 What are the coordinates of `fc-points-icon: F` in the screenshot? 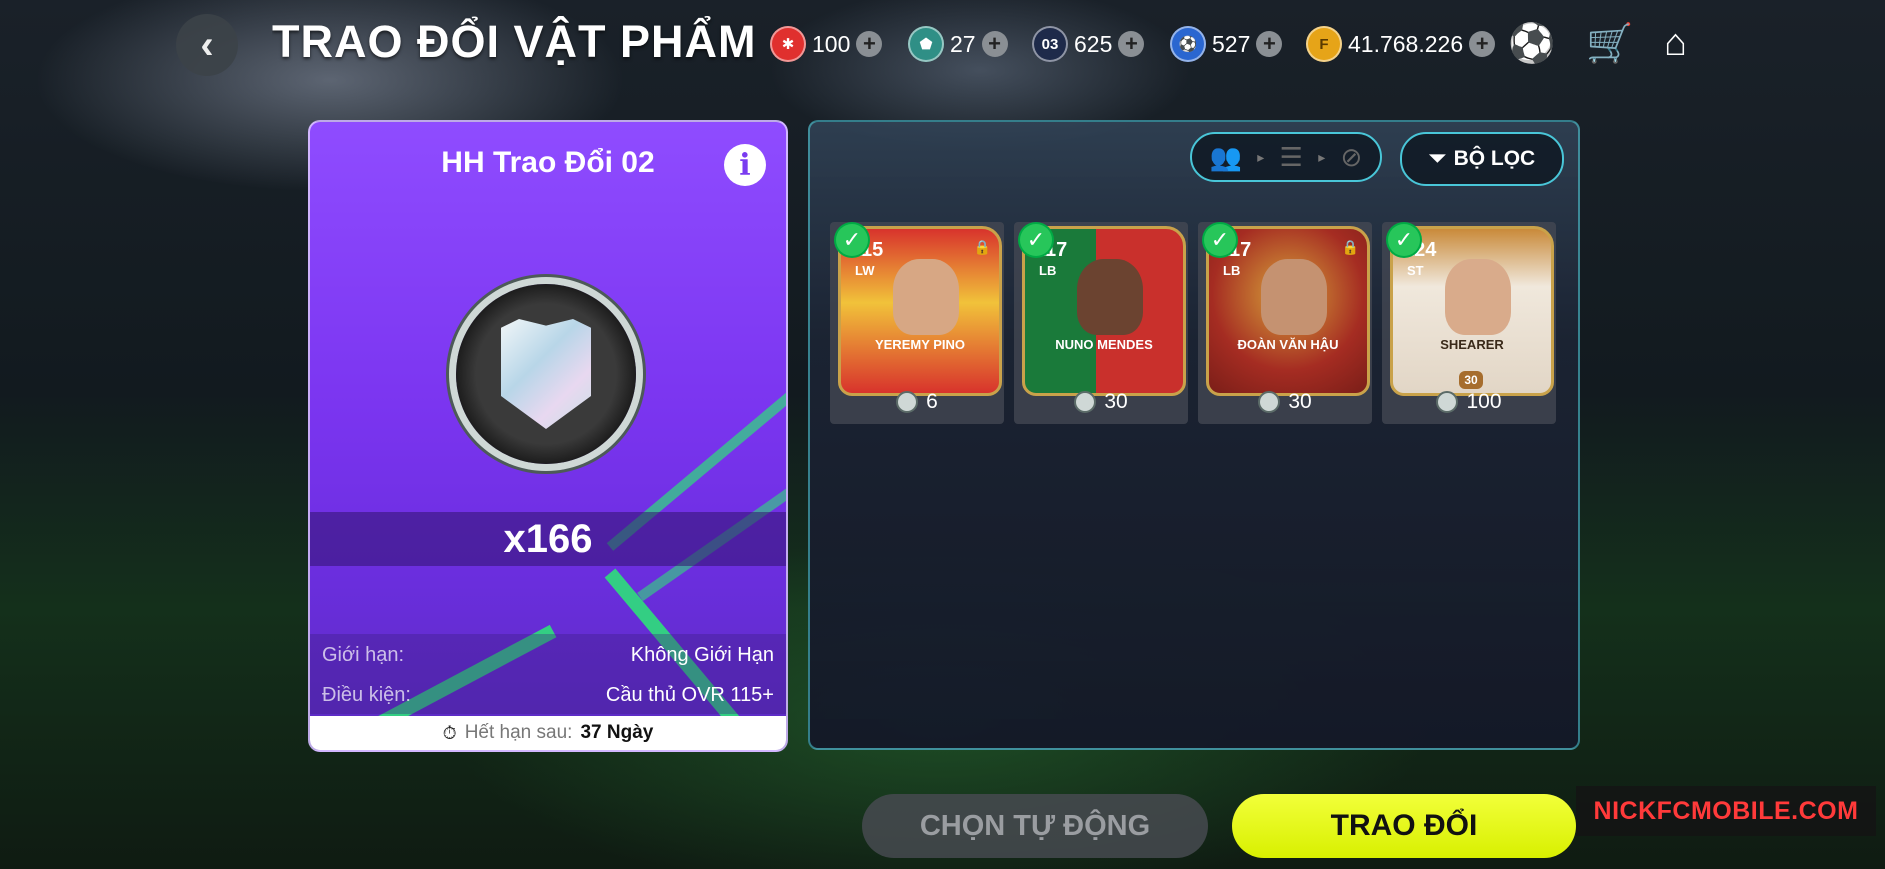 It's located at (1324, 44).